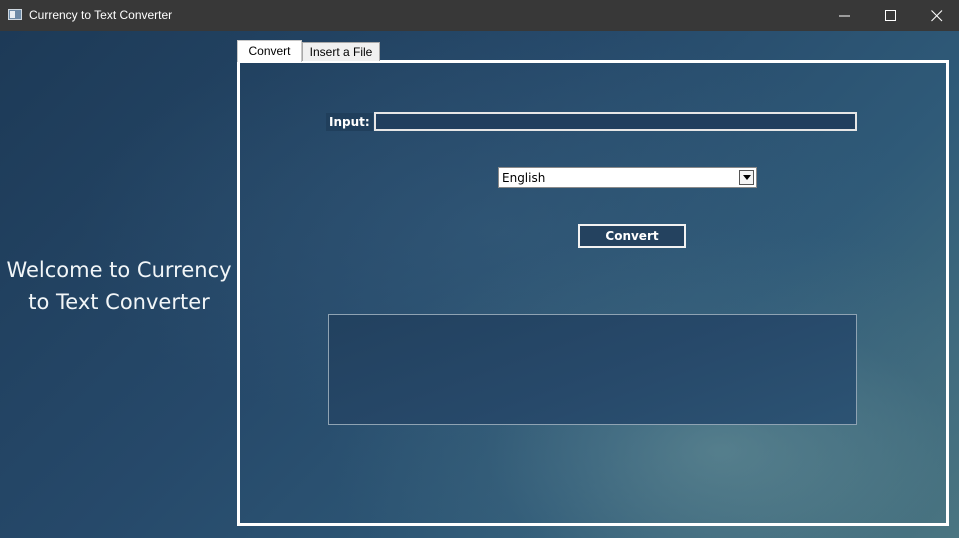  I want to click on input-field, so click(615, 121).